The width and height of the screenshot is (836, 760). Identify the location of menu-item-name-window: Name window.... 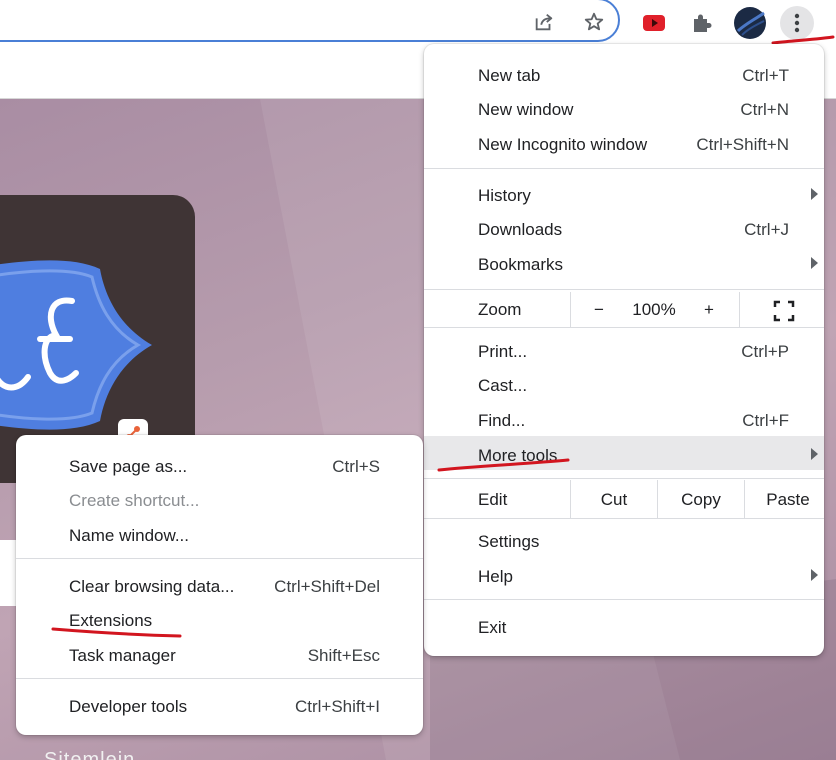
(219, 536).